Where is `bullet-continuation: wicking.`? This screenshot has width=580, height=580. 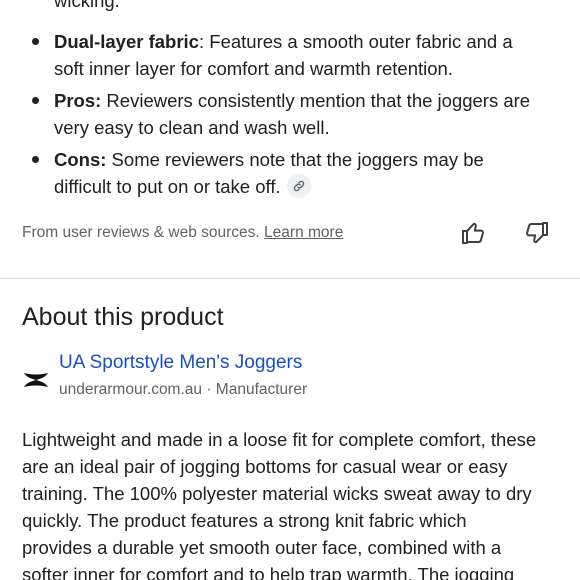 bullet-continuation: wicking. is located at coordinates (87, 5).